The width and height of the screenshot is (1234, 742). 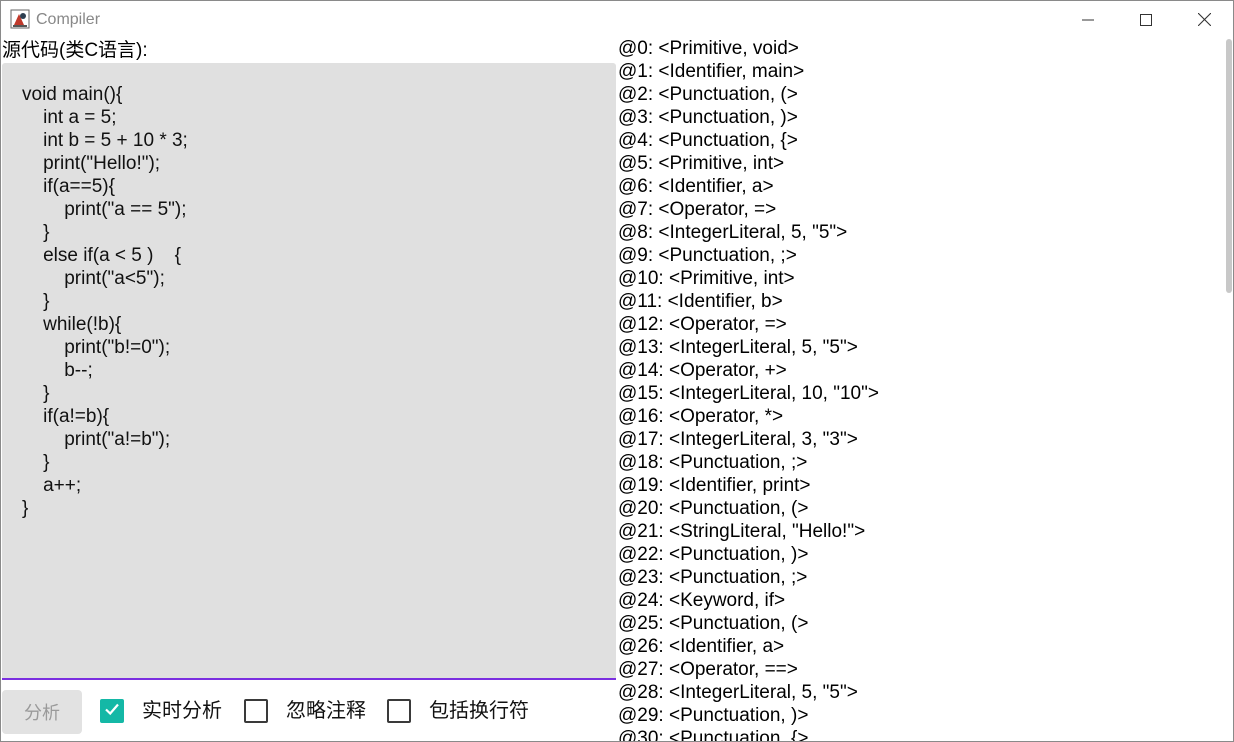 What do you see at coordinates (68, 186) in the screenshot?
I see `code-line: if(a==5){` at bounding box center [68, 186].